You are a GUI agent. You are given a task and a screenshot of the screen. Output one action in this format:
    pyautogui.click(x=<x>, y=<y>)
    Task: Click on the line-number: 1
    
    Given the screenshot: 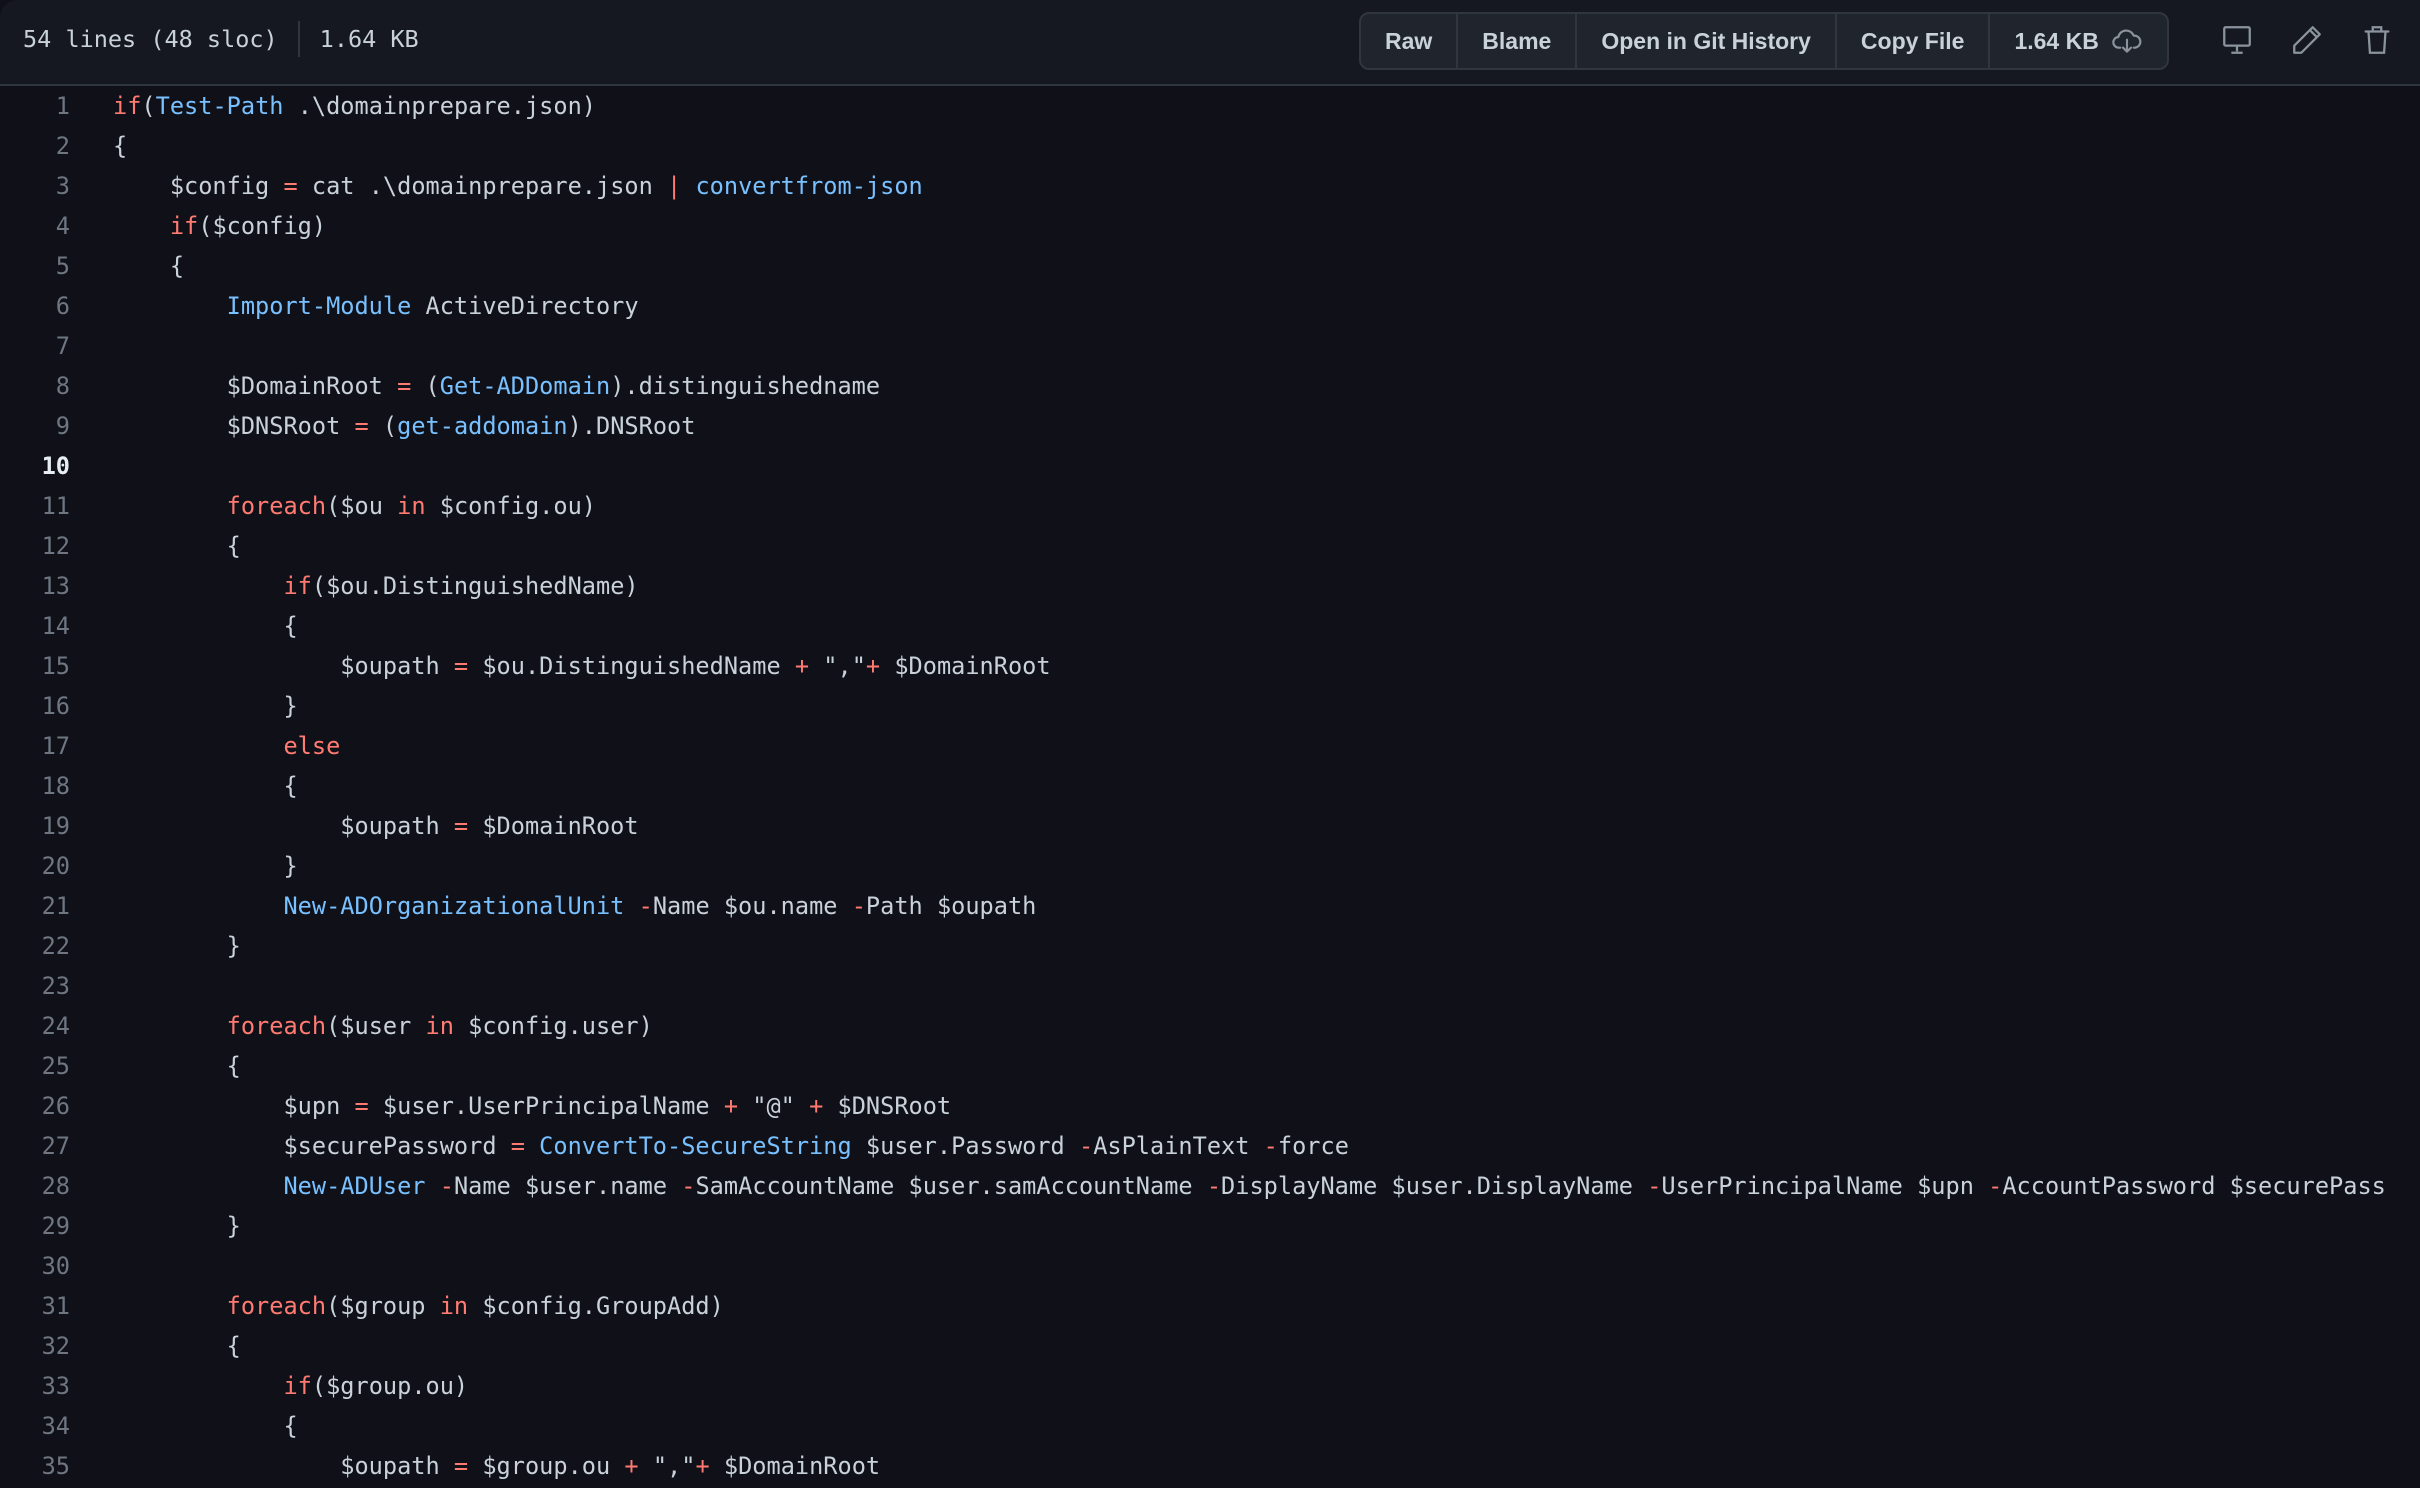 What is the action you would take?
    pyautogui.click(x=35, y=106)
    